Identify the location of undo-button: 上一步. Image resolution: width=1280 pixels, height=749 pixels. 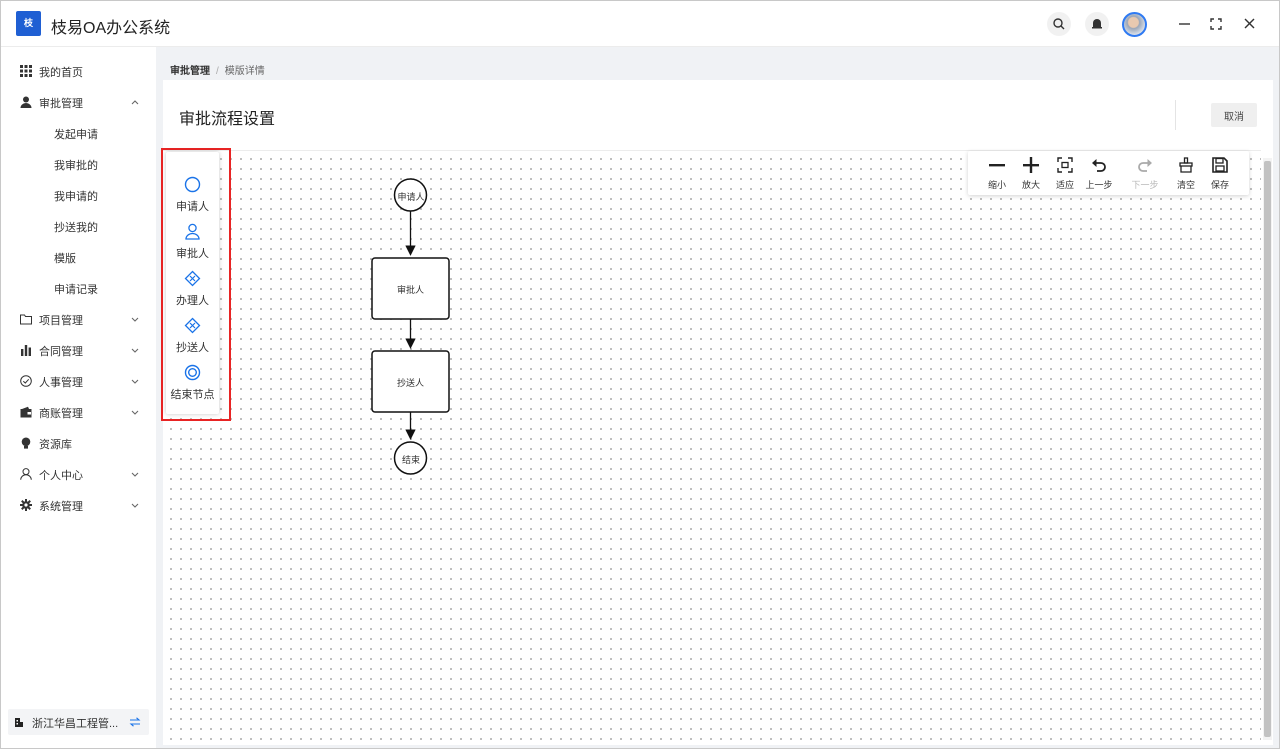
(1099, 174).